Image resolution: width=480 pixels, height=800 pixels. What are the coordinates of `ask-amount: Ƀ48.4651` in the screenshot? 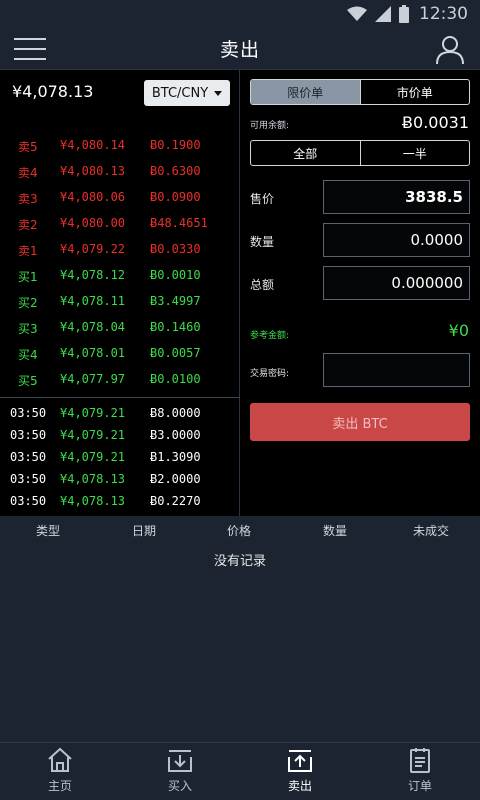 It's located at (179, 223).